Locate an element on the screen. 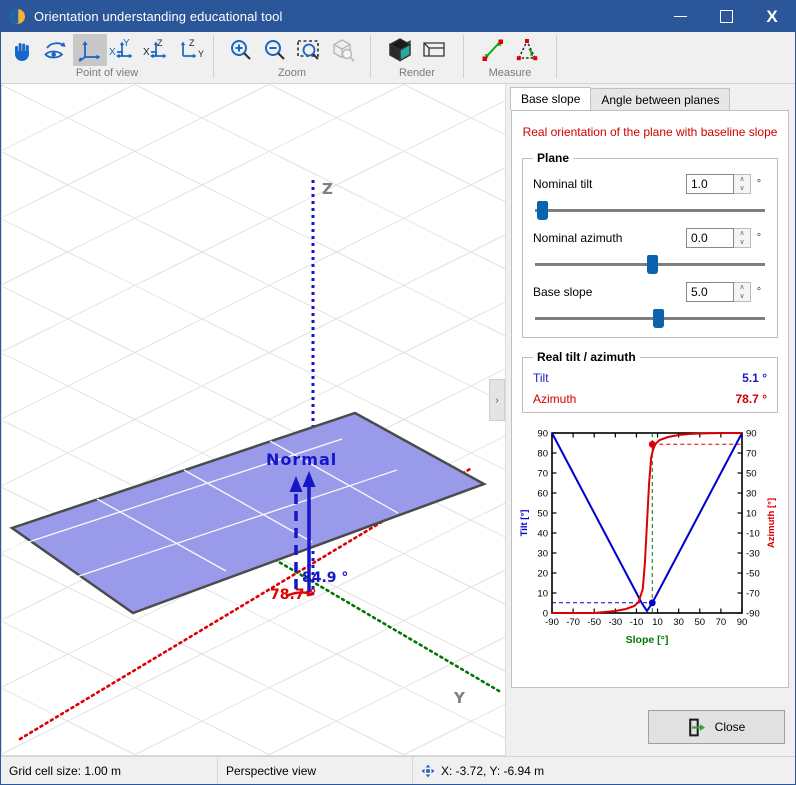 The image size is (796, 785). nominal-azimuth-slider is located at coordinates (650, 264).